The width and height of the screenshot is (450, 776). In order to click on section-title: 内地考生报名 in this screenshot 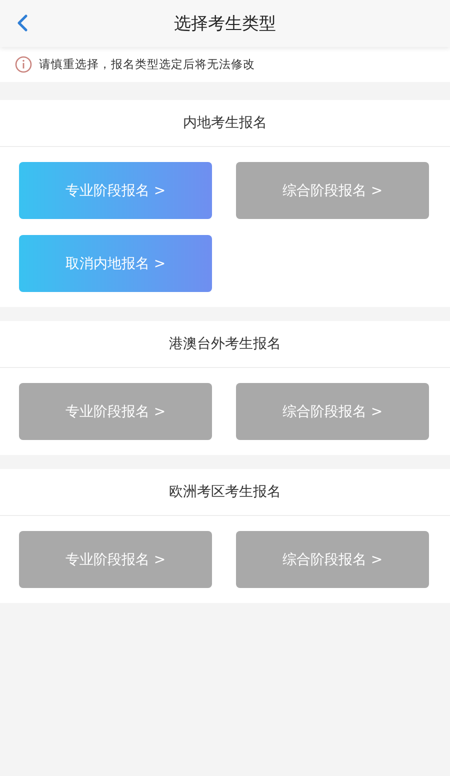, I will do `click(225, 123)`.